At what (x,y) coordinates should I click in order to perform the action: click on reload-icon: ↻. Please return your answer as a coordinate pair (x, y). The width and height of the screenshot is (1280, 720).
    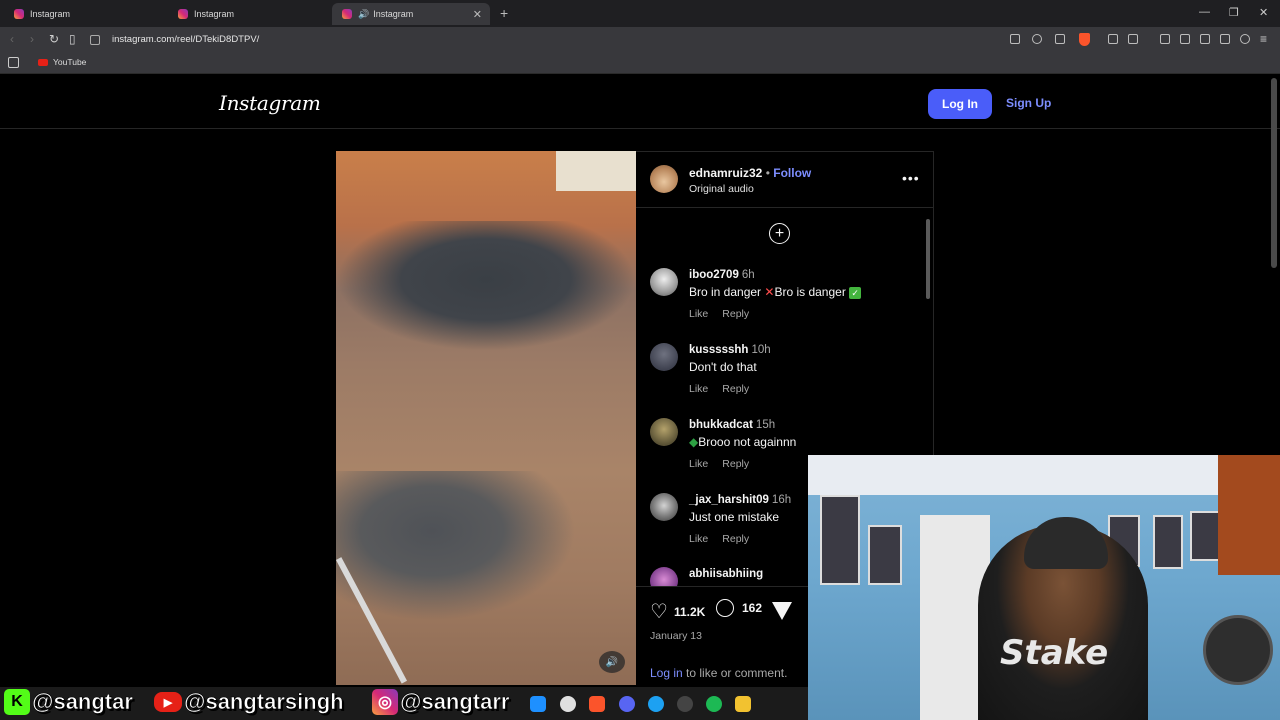
    Looking at the image, I should click on (54, 39).